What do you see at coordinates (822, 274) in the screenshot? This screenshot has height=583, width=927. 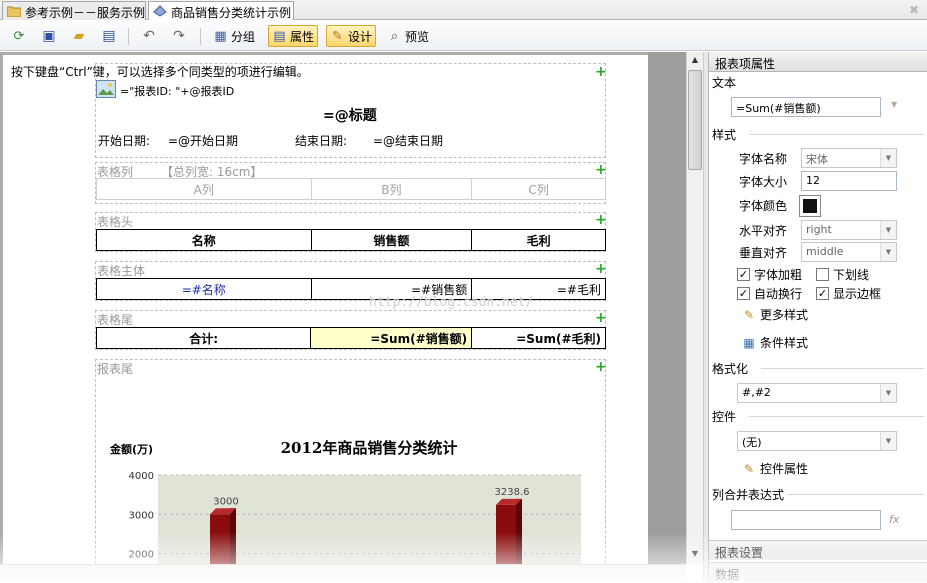 I see `checkbox-empty-icon` at bounding box center [822, 274].